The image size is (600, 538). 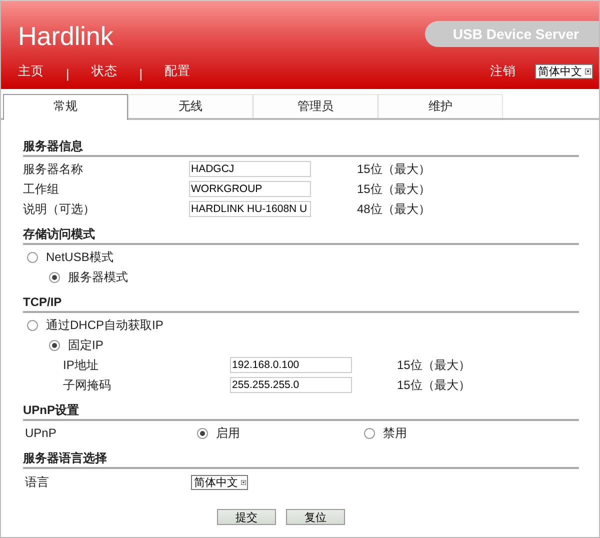 What do you see at coordinates (301, 412) in the screenshot?
I see `section-heading: UPnP设置` at bounding box center [301, 412].